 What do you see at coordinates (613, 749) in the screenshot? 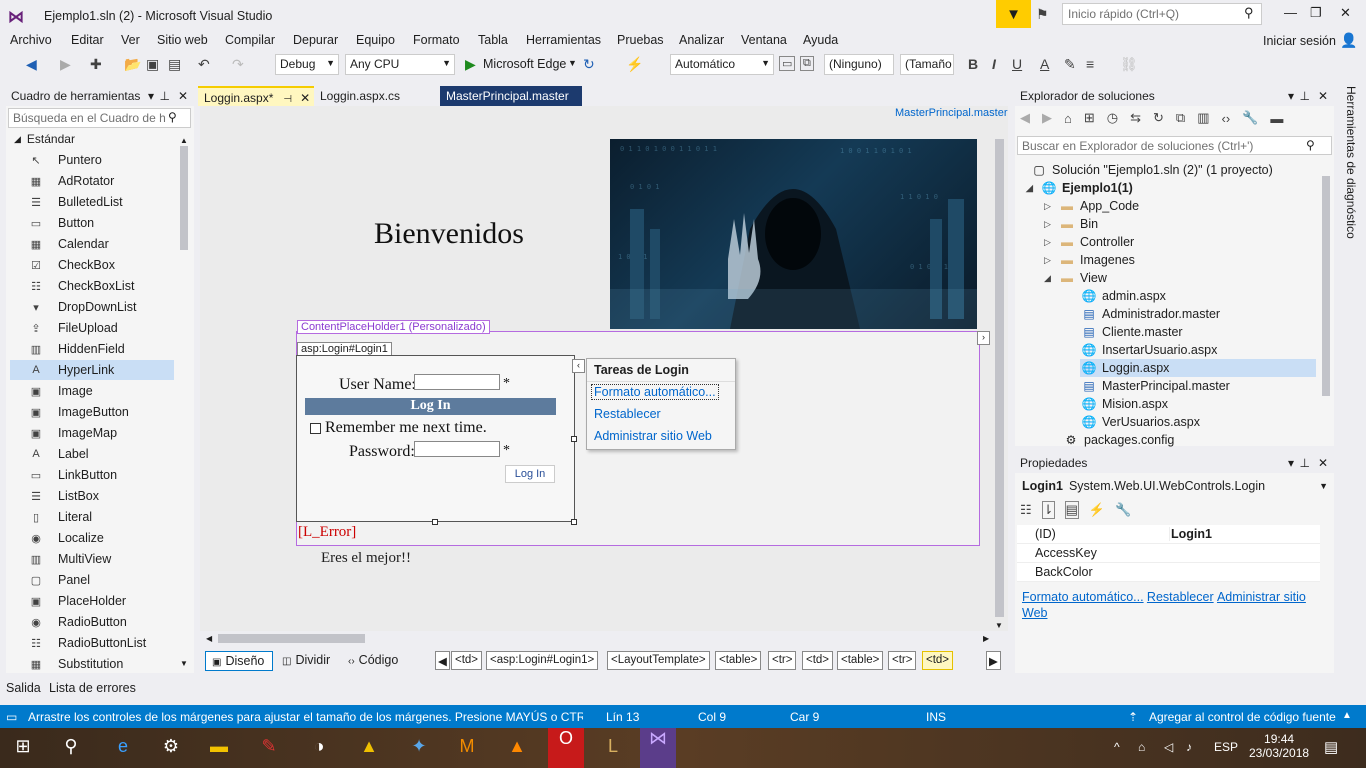
I see `league-app-icon: L` at bounding box center [613, 749].